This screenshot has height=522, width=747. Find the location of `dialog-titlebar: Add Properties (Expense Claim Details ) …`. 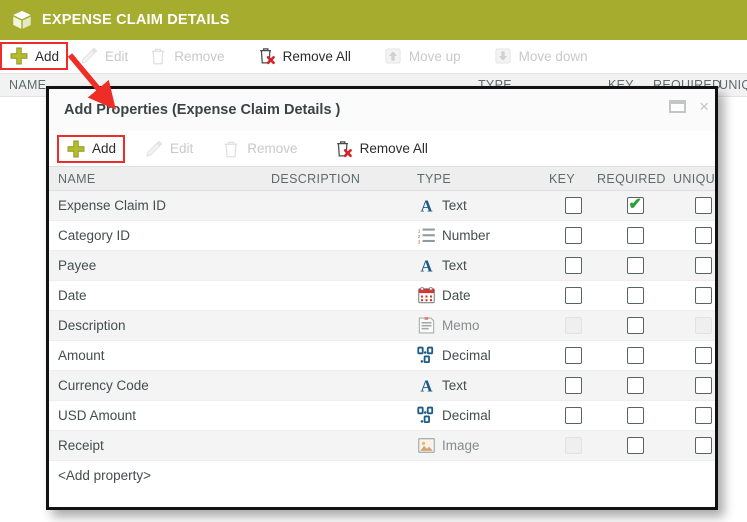

dialog-titlebar: Add Properties (Expense Claim Details ) … is located at coordinates (382, 110).